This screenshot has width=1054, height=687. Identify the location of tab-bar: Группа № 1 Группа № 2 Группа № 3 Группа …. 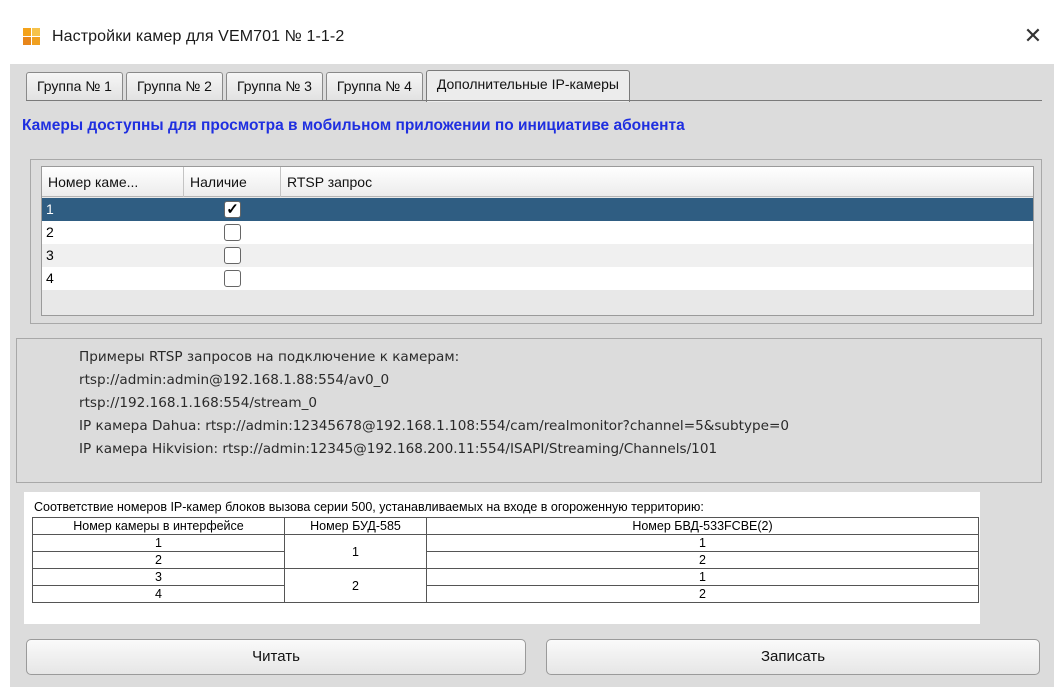
(527, 90).